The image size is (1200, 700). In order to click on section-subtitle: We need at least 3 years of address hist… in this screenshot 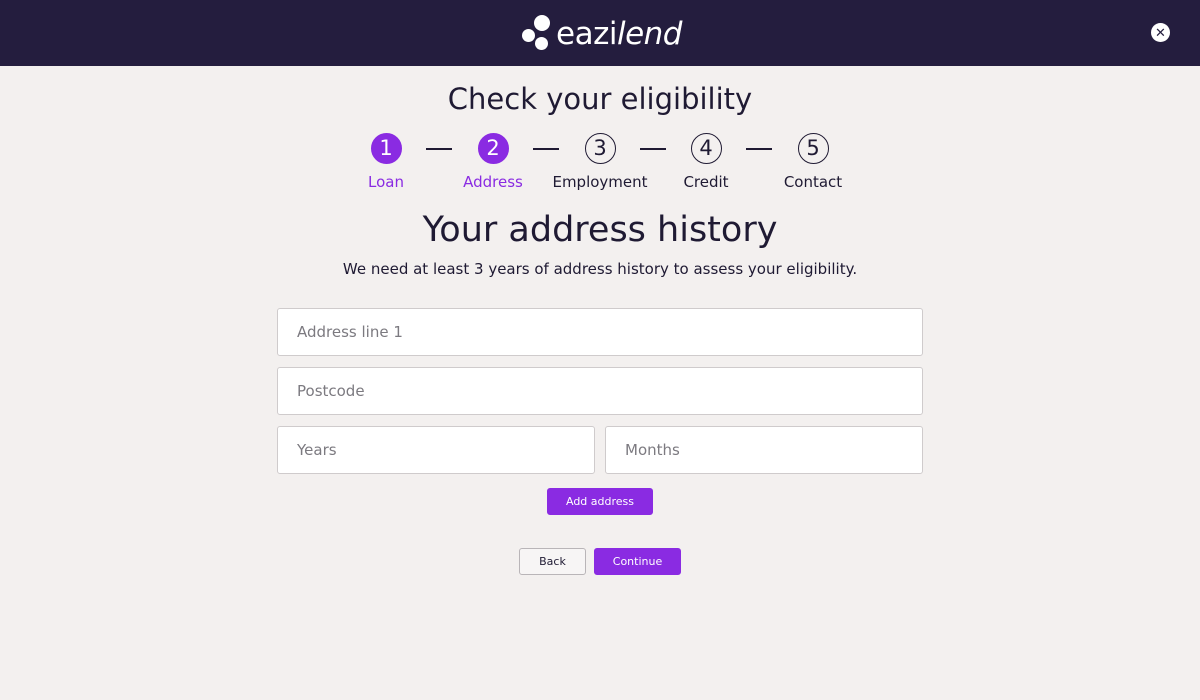, I will do `click(600, 269)`.